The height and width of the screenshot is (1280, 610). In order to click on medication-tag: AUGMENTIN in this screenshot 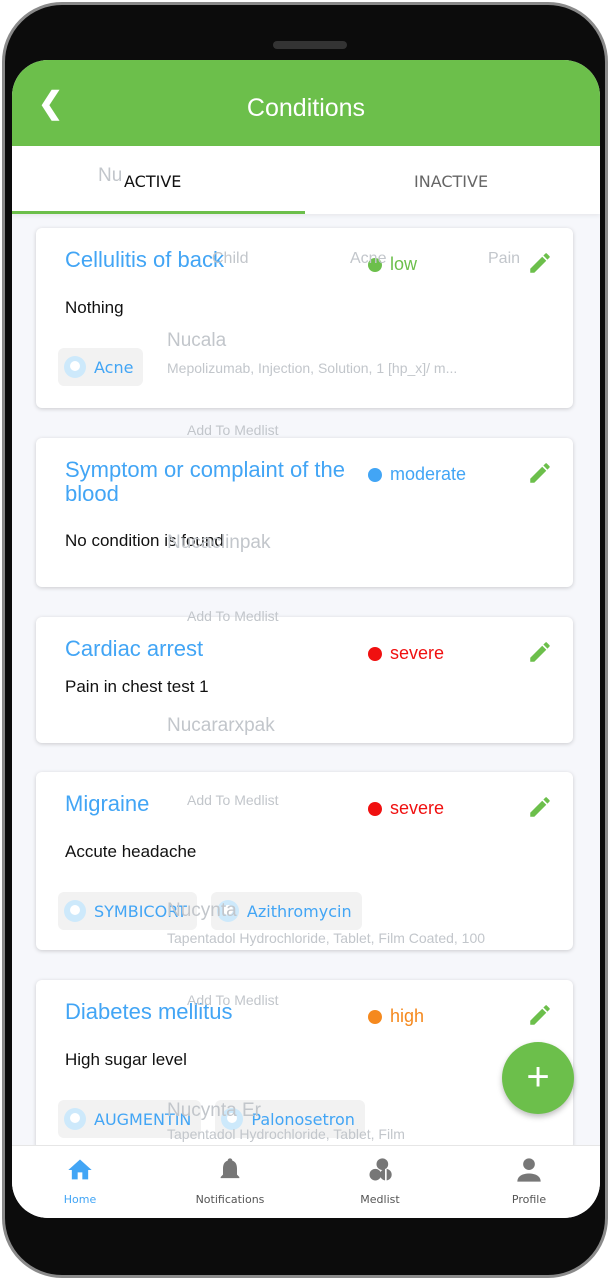, I will do `click(130, 1119)`.